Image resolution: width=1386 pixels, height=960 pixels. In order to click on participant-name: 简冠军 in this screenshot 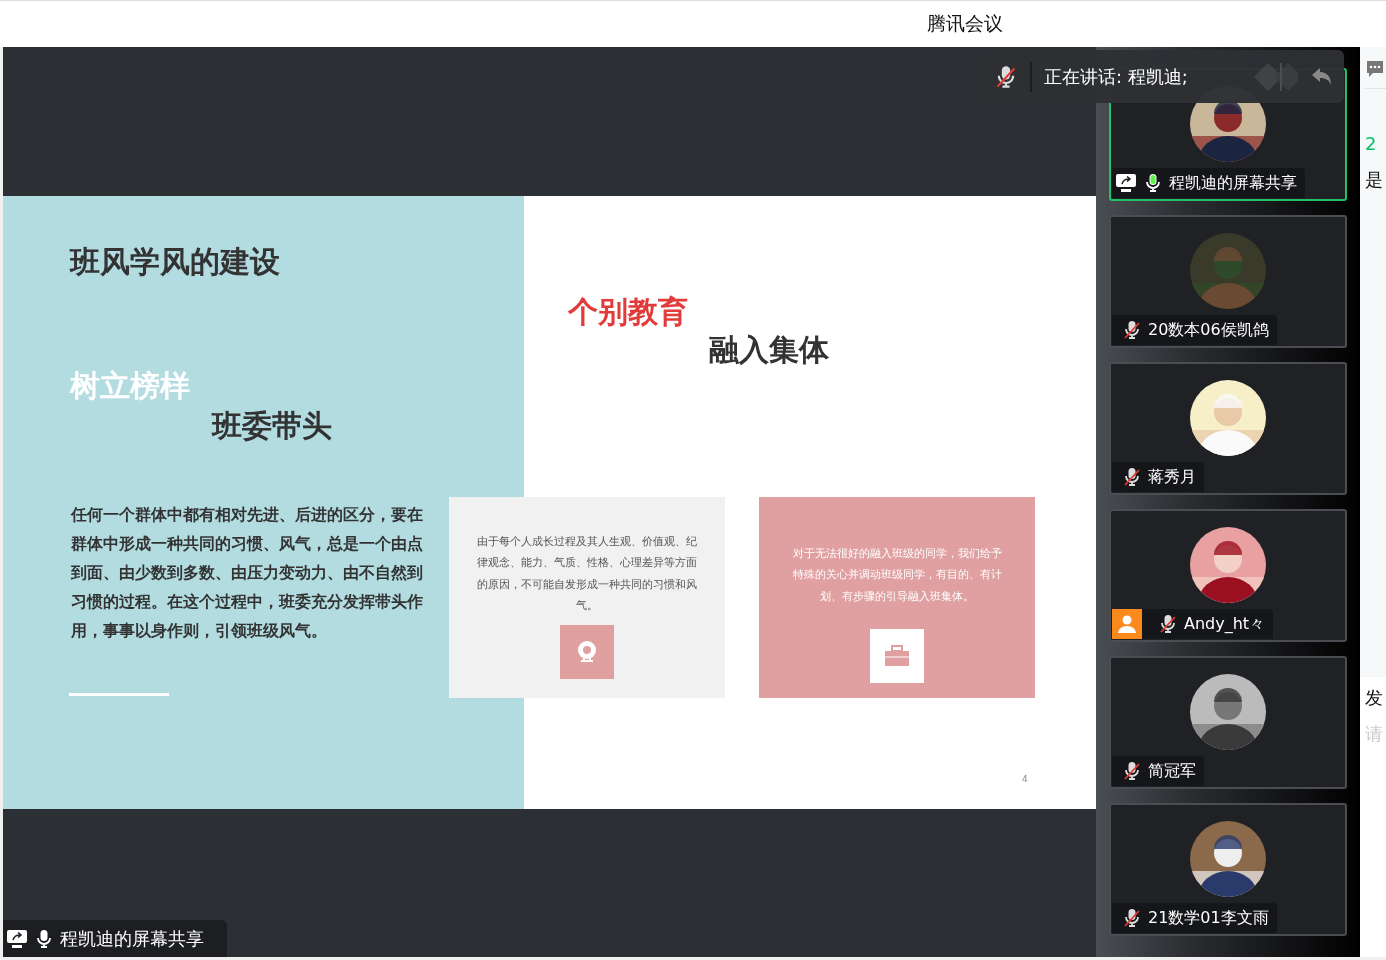, I will do `click(1172, 771)`.